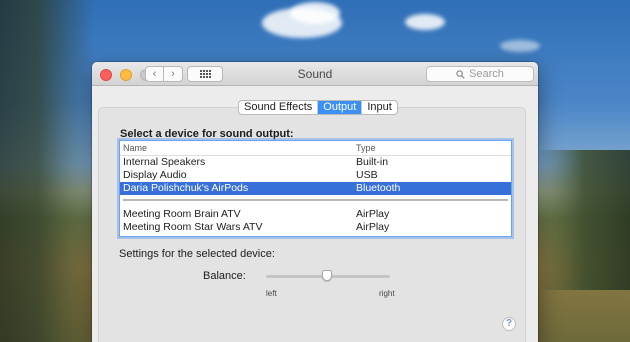  Describe the element at coordinates (164, 162) in the screenshot. I see `device-name: Internal Speakers` at that location.